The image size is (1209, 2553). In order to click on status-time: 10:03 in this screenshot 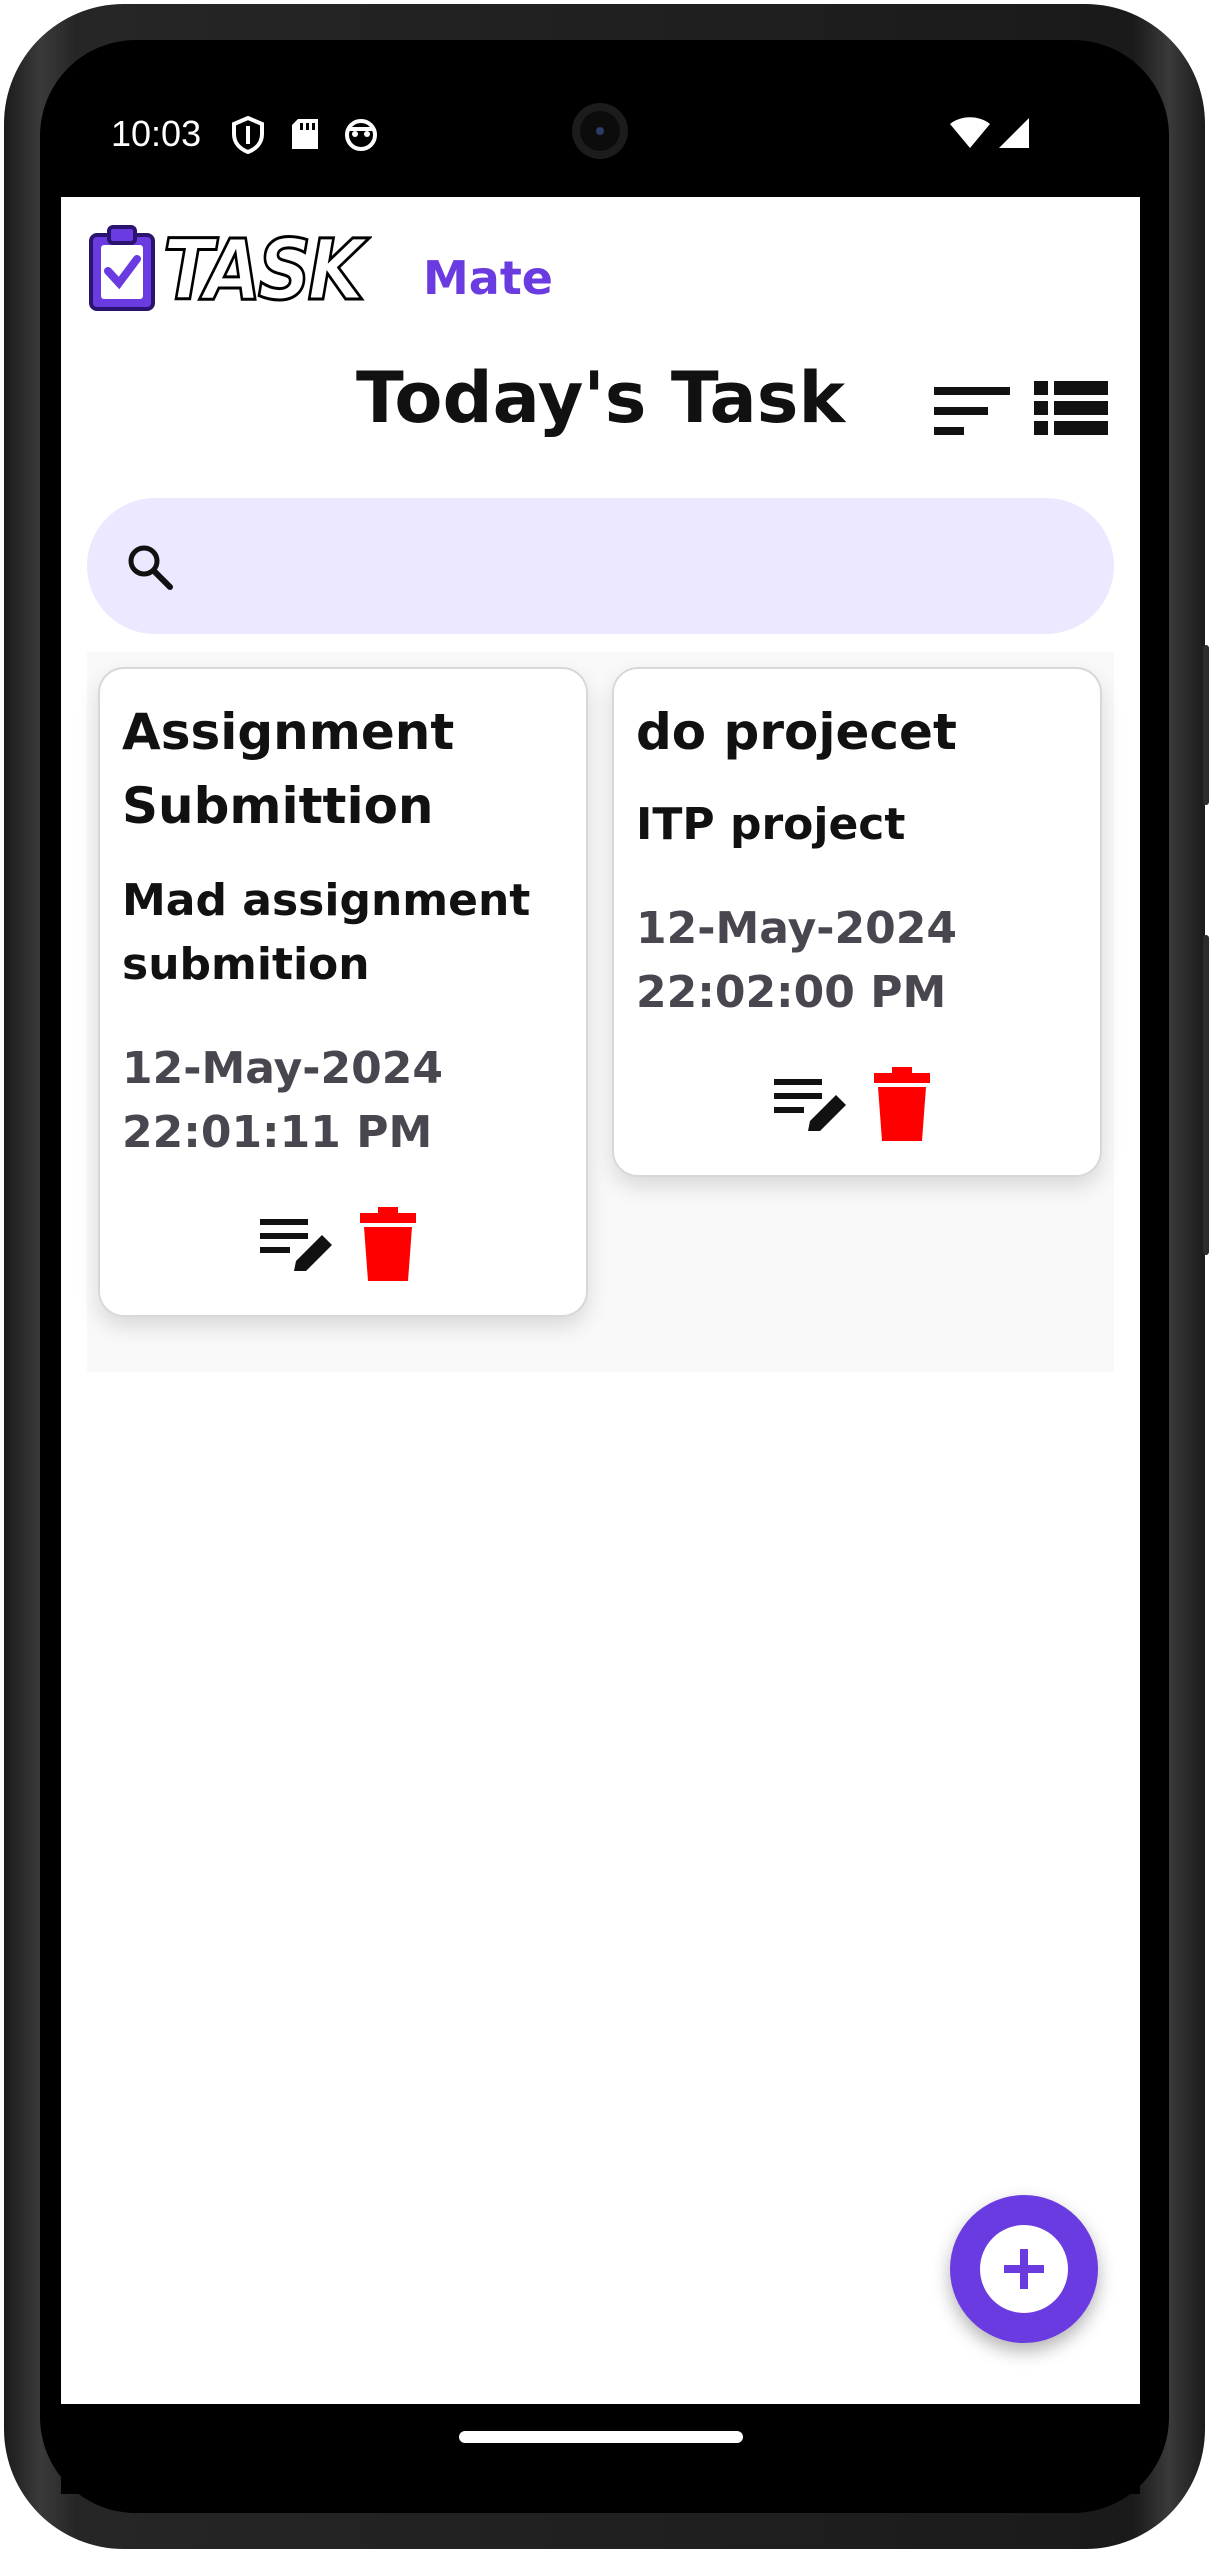, I will do `click(156, 133)`.